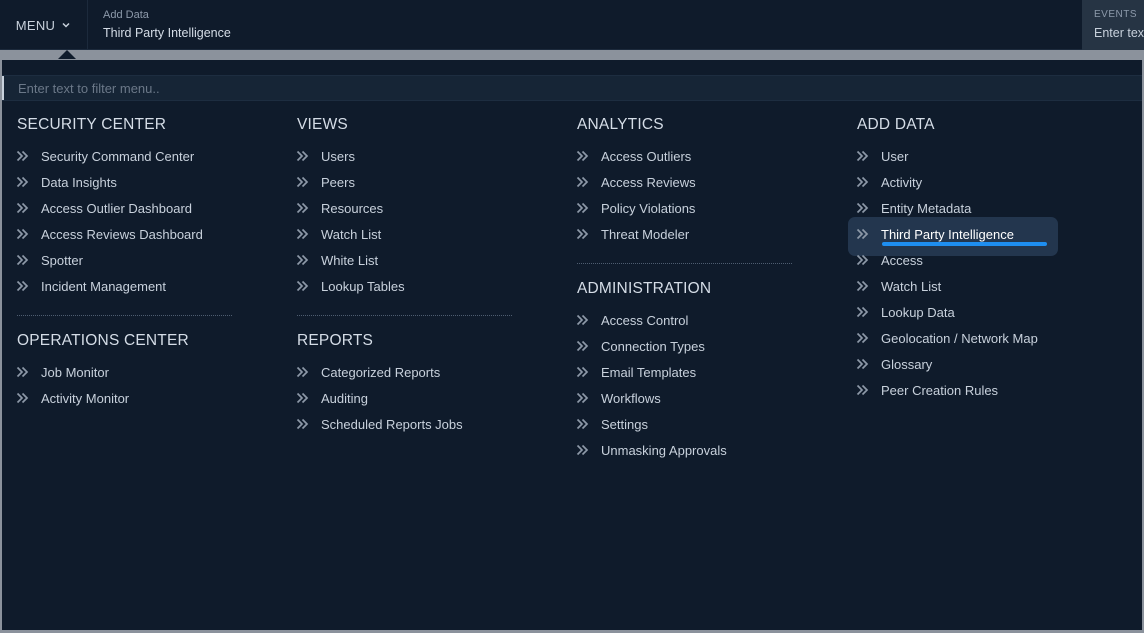 The image size is (1144, 633). I want to click on menu-item-label: Scheduled Reports Jobs, so click(392, 424).